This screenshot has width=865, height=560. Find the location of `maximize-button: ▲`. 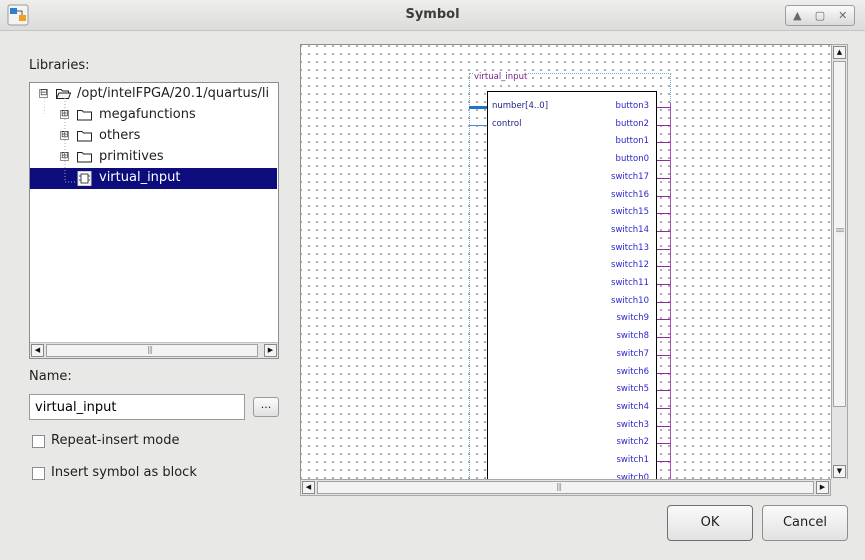

maximize-button: ▲ is located at coordinates (797, 15).